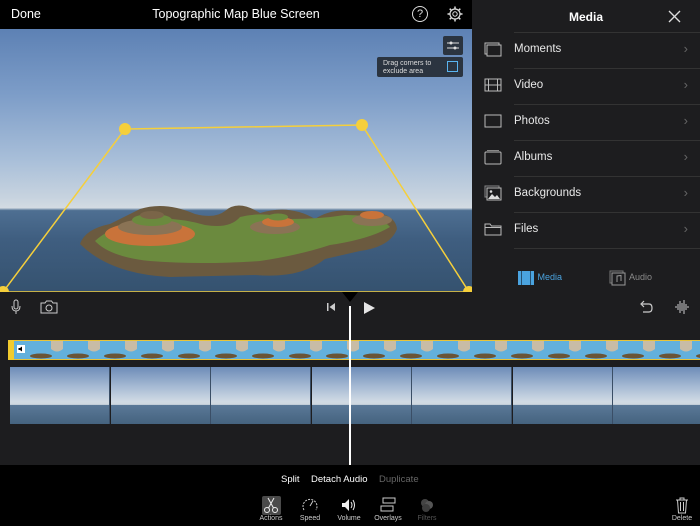 The width and height of the screenshot is (700, 526). I want to click on delete-button: Delete, so click(681, 511).